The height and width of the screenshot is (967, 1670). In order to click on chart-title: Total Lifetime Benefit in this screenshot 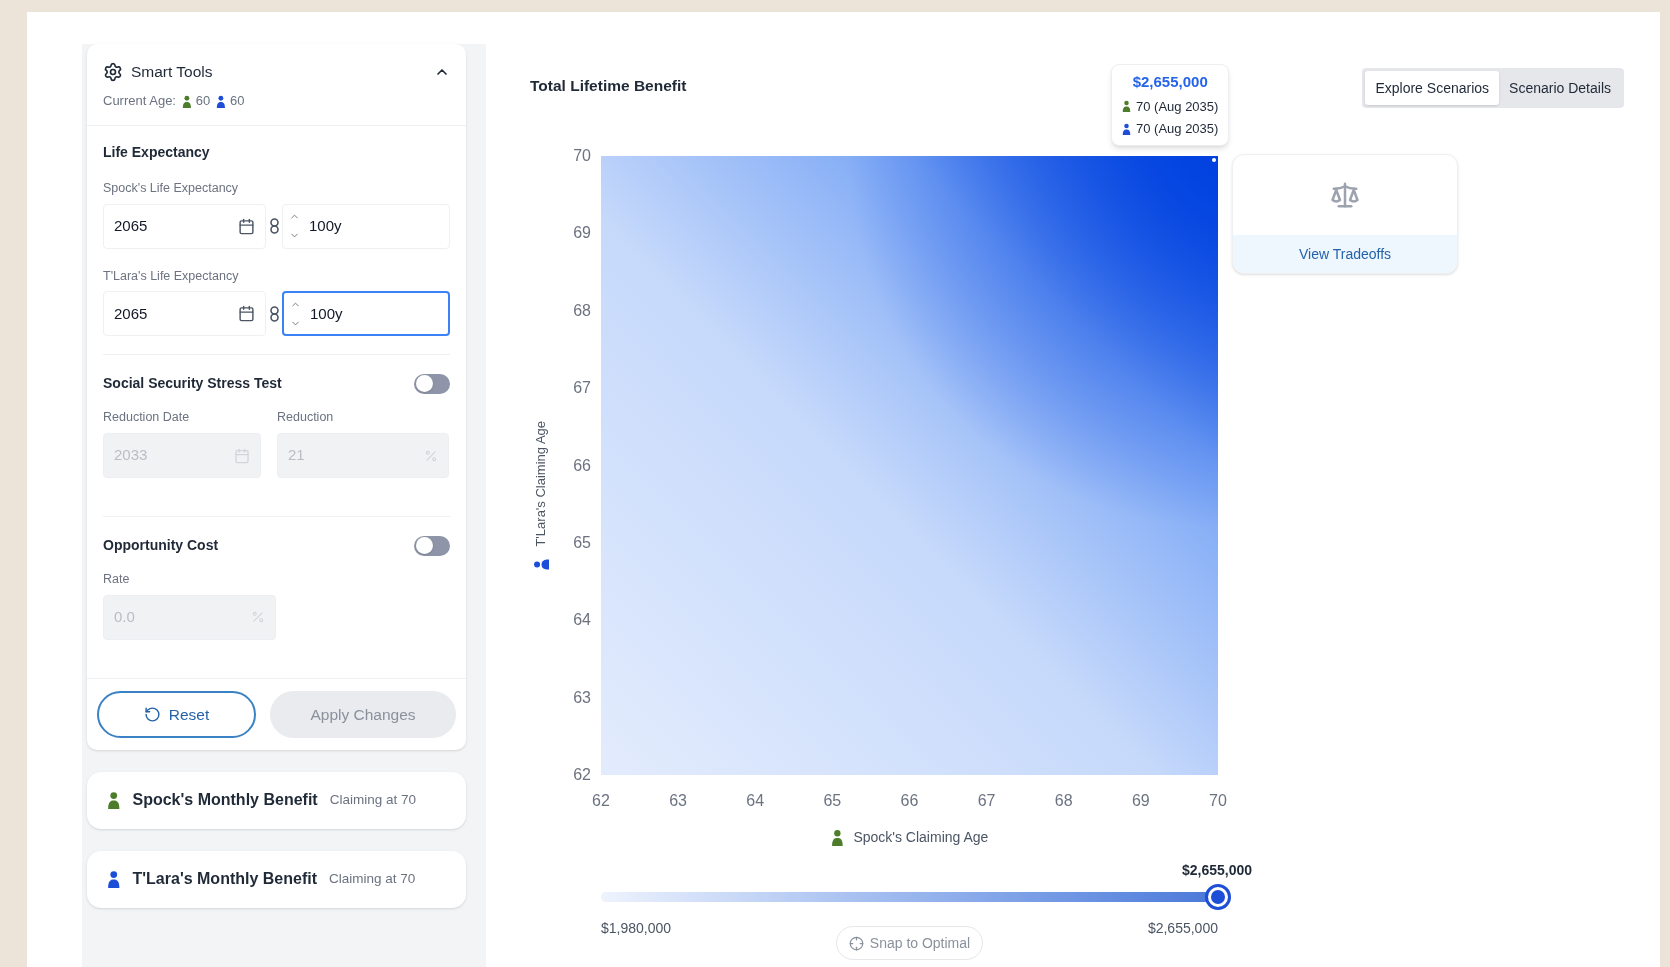, I will do `click(608, 86)`.